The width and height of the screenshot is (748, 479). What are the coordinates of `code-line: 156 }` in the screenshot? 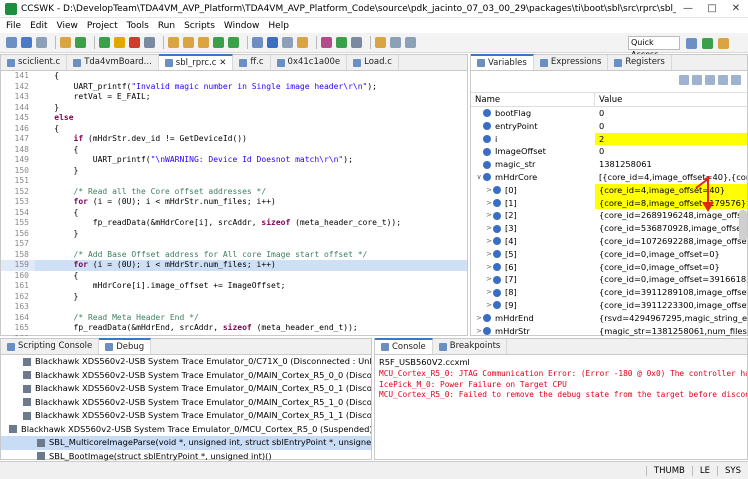 It's located at (234, 234).